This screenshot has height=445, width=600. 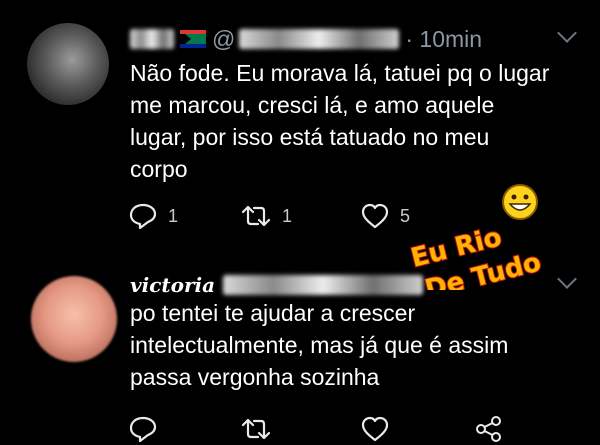 I want to click on reply-button: 1, so click(x=184, y=216).